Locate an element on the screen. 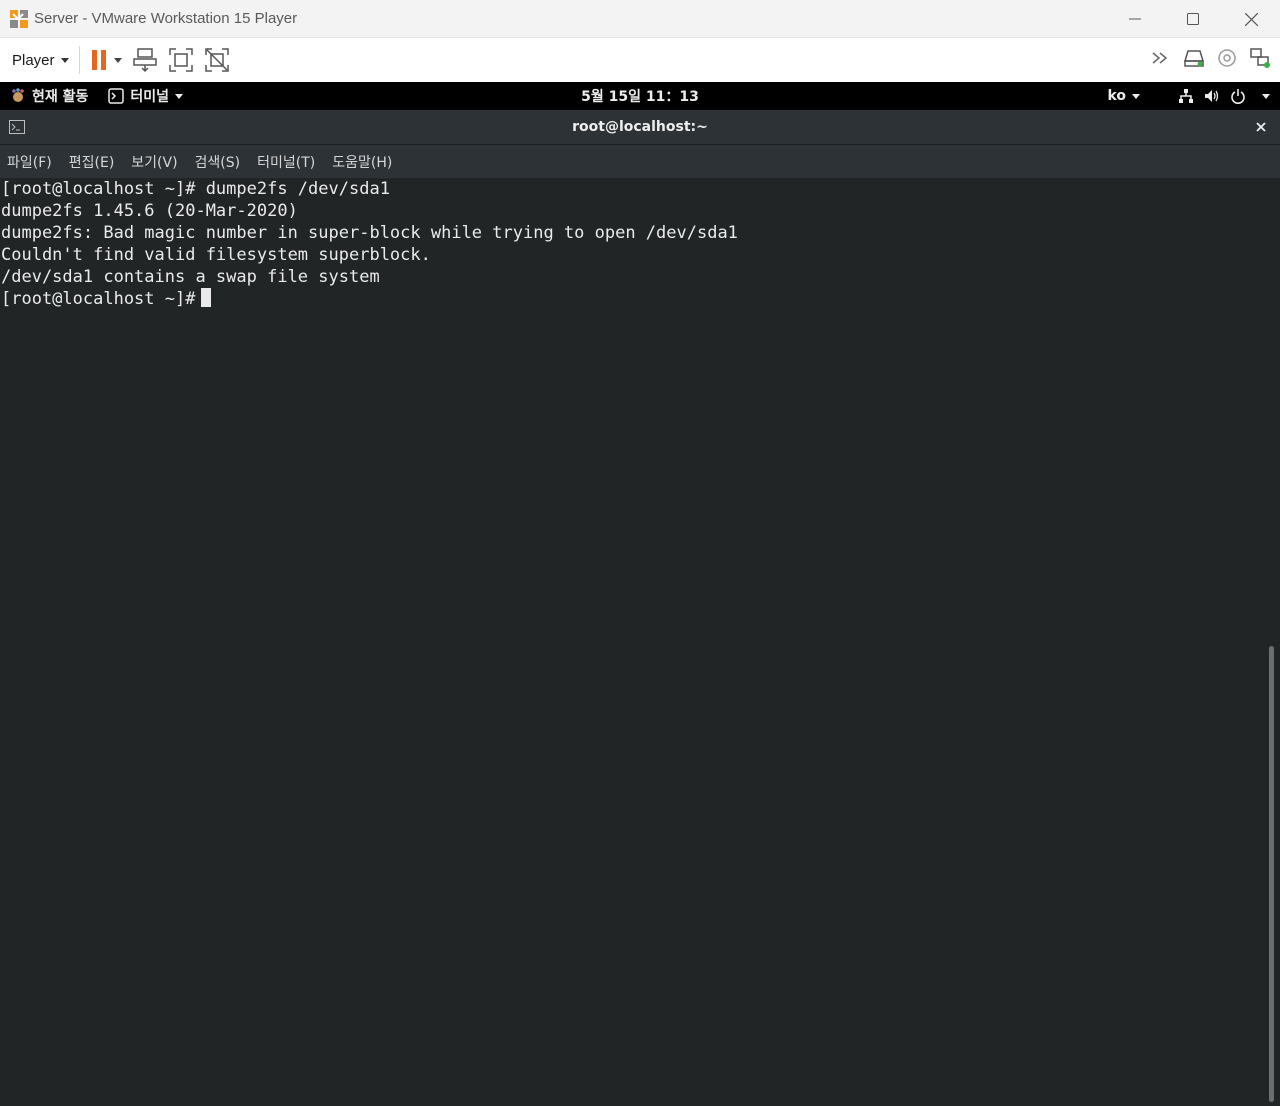 This screenshot has height=1106, width=1280. system-menu is located at coordinates (1224, 96).